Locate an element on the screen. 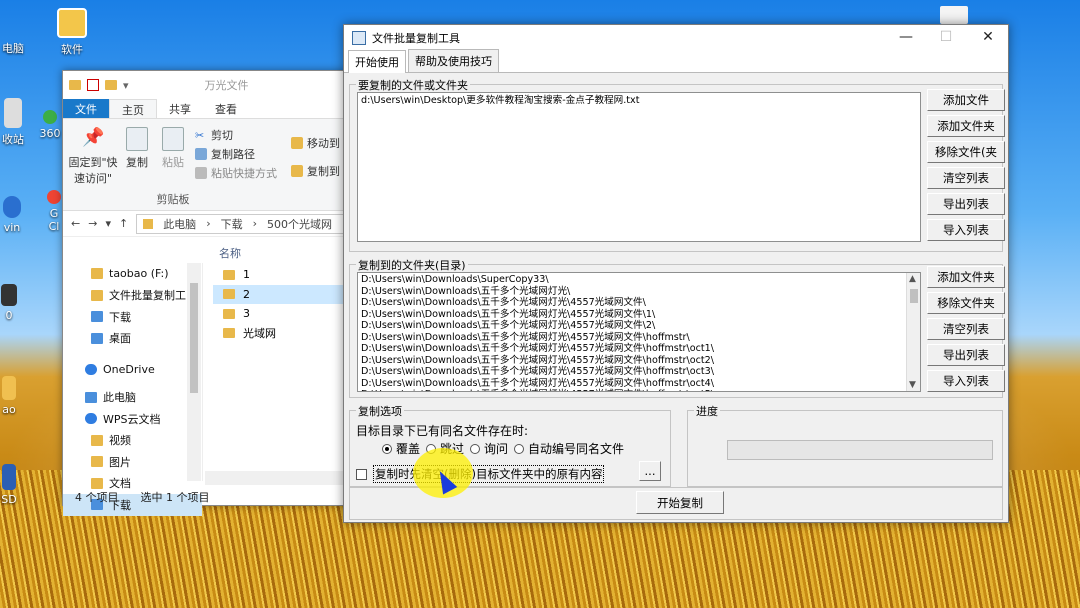 This screenshot has width=1080, height=608. conflict-radio: 覆盖 is located at coordinates (401, 448).